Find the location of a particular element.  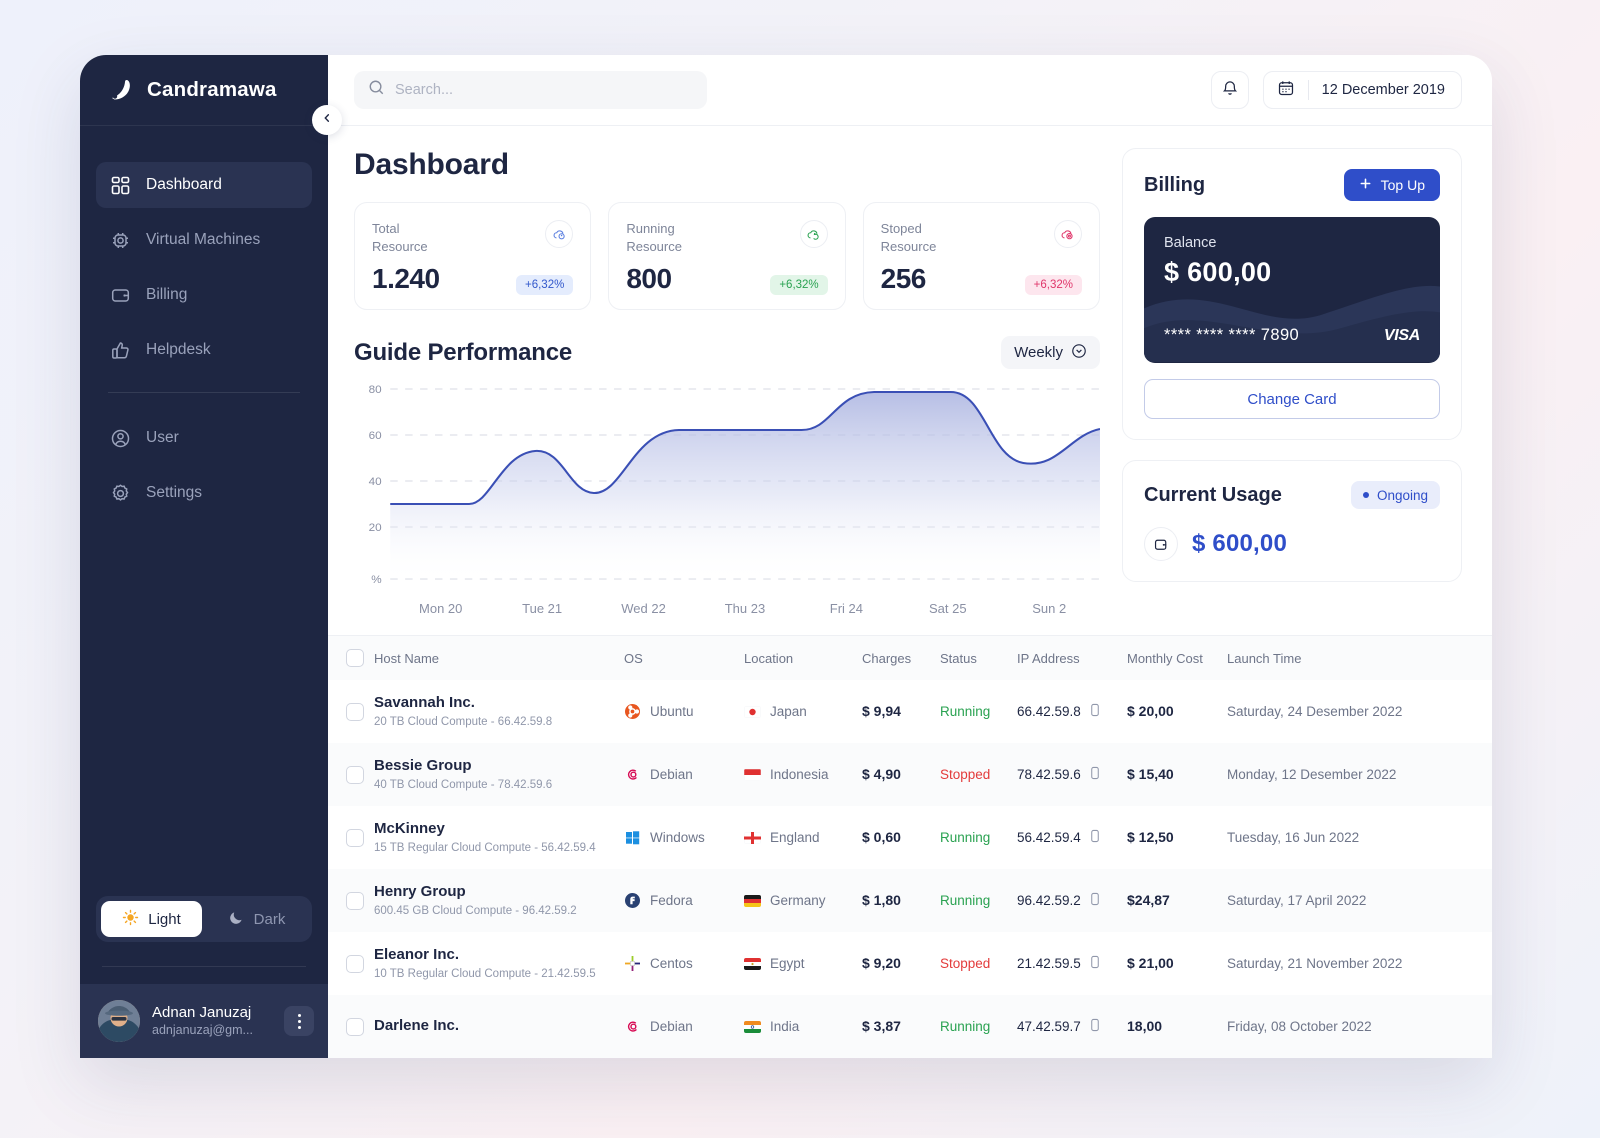

launch-time-value: Saturday, 17 April 2022 is located at coordinates (1297, 900).